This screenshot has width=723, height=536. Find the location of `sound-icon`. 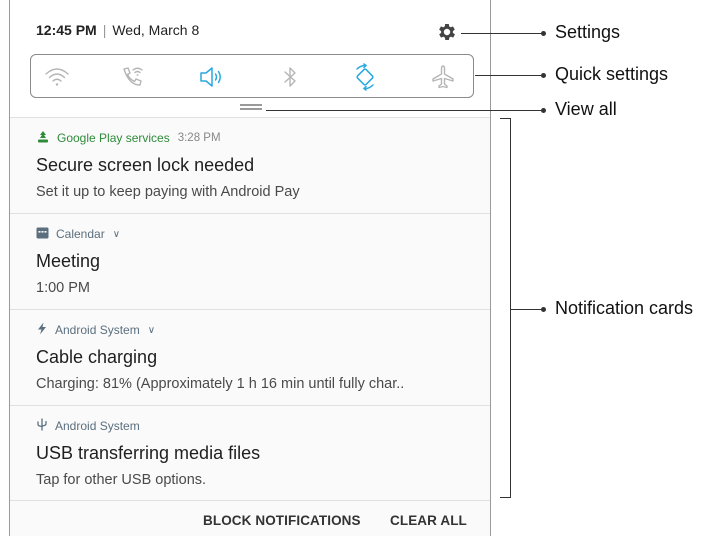

sound-icon is located at coordinates (211, 77).